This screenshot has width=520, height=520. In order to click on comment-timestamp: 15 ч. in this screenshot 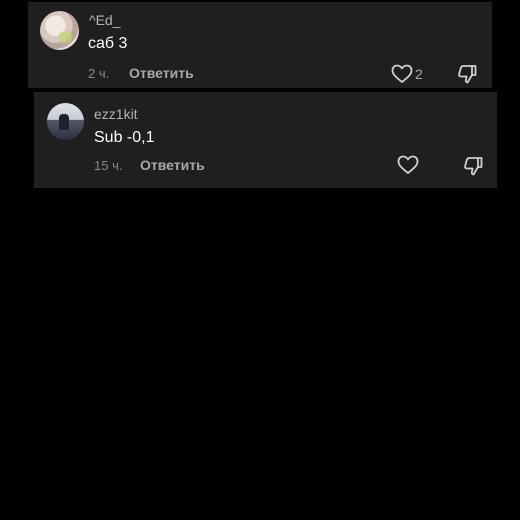, I will do `click(108, 165)`.